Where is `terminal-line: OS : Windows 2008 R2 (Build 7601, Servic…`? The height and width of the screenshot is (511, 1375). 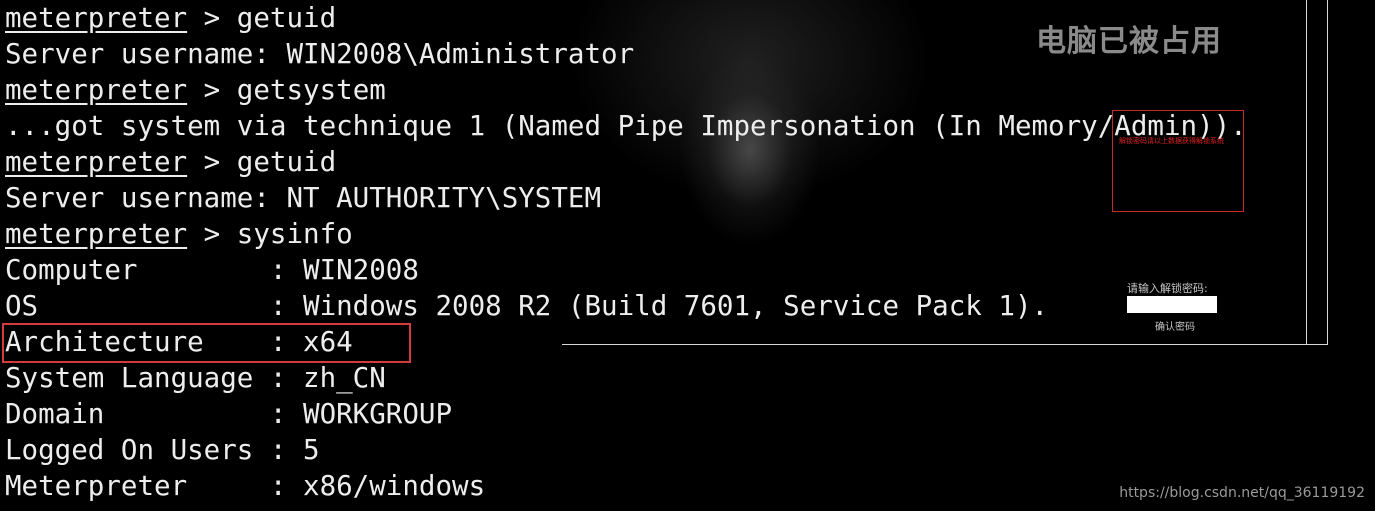
terminal-line: OS : Windows 2008 R2 (Build 7601, Servic… is located at coordinates (626, 306).